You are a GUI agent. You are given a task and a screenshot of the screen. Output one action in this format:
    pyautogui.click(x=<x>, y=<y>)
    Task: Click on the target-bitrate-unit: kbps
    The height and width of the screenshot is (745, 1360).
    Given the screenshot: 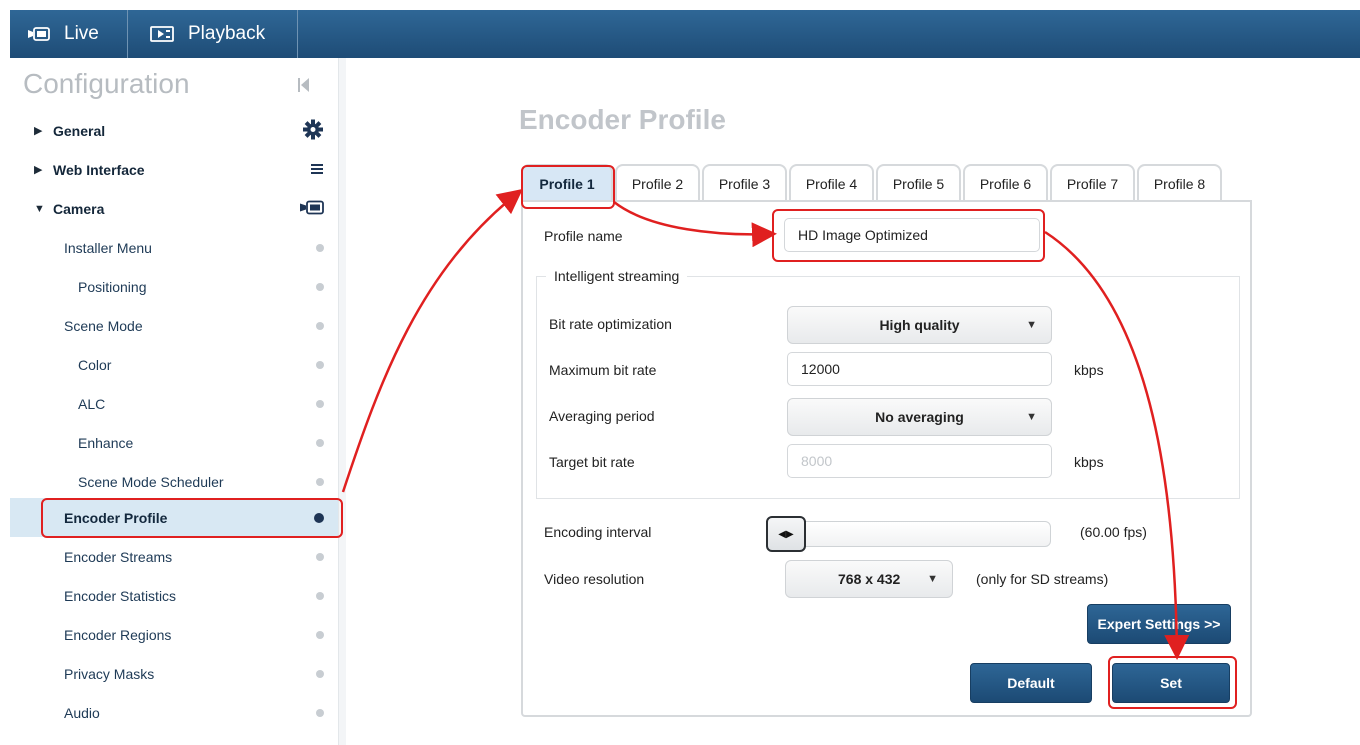 What is the action you would take?
    pyautogui.click(x=1089, y=462)
    